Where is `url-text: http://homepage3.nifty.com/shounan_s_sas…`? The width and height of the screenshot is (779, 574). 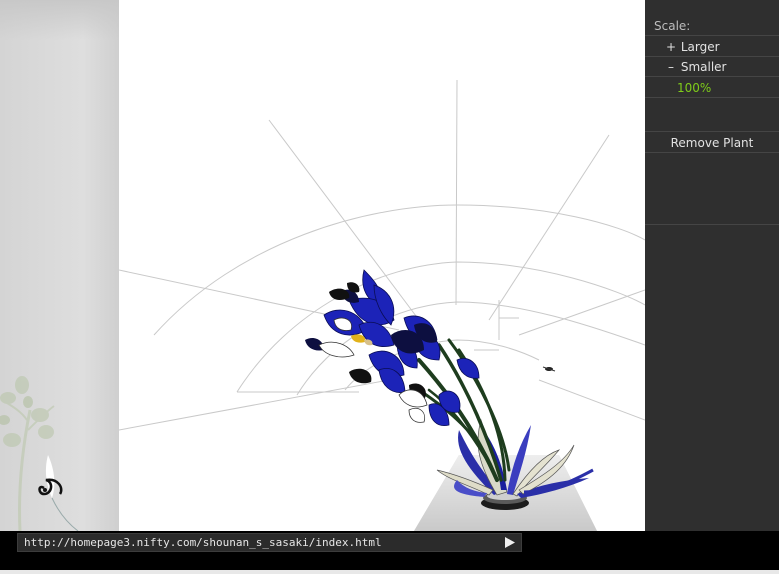
url-text: http://homepage3.nifty.com/shounan_s_sas… is located at coordinates (203, 542).